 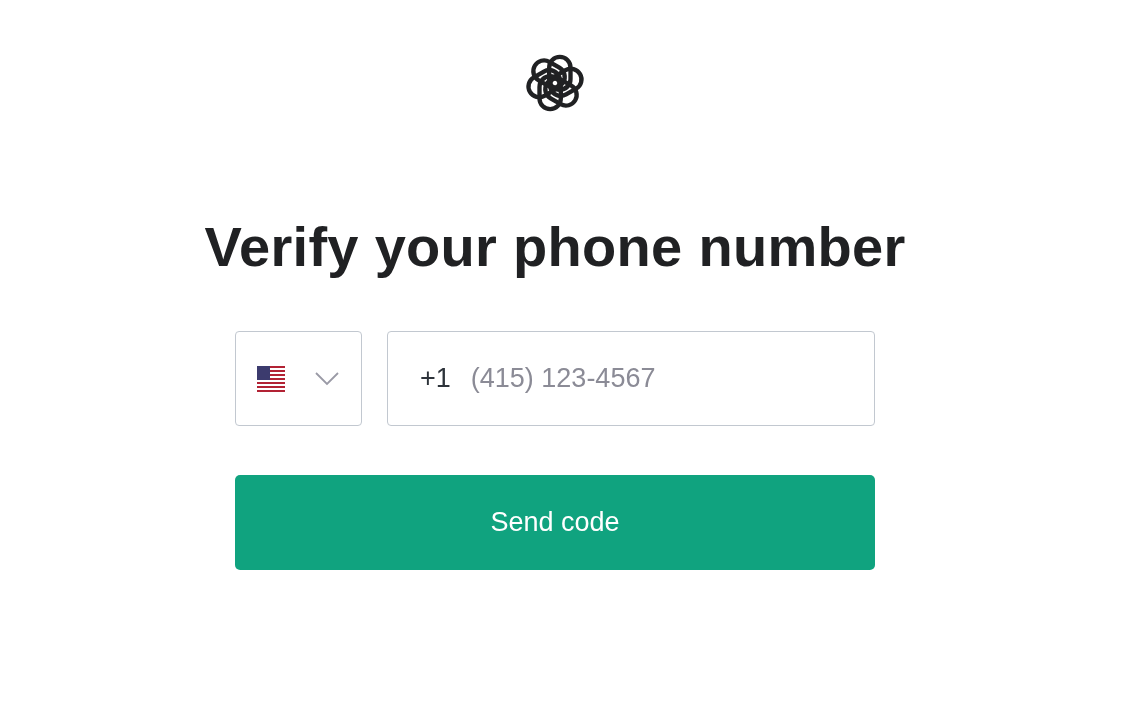 What do you see at coordinates (435, 378) in the screenshot?
I see `country-code: +1` at bounding box center [435, 378].